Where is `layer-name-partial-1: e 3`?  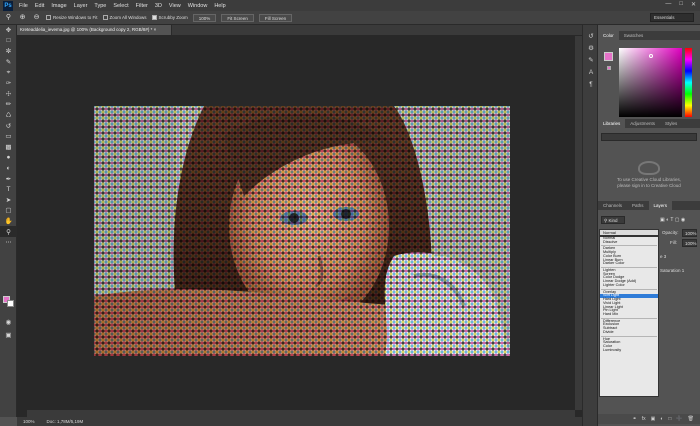
layer-name-partial-1: e 3 is located at coordinates (663, 257).